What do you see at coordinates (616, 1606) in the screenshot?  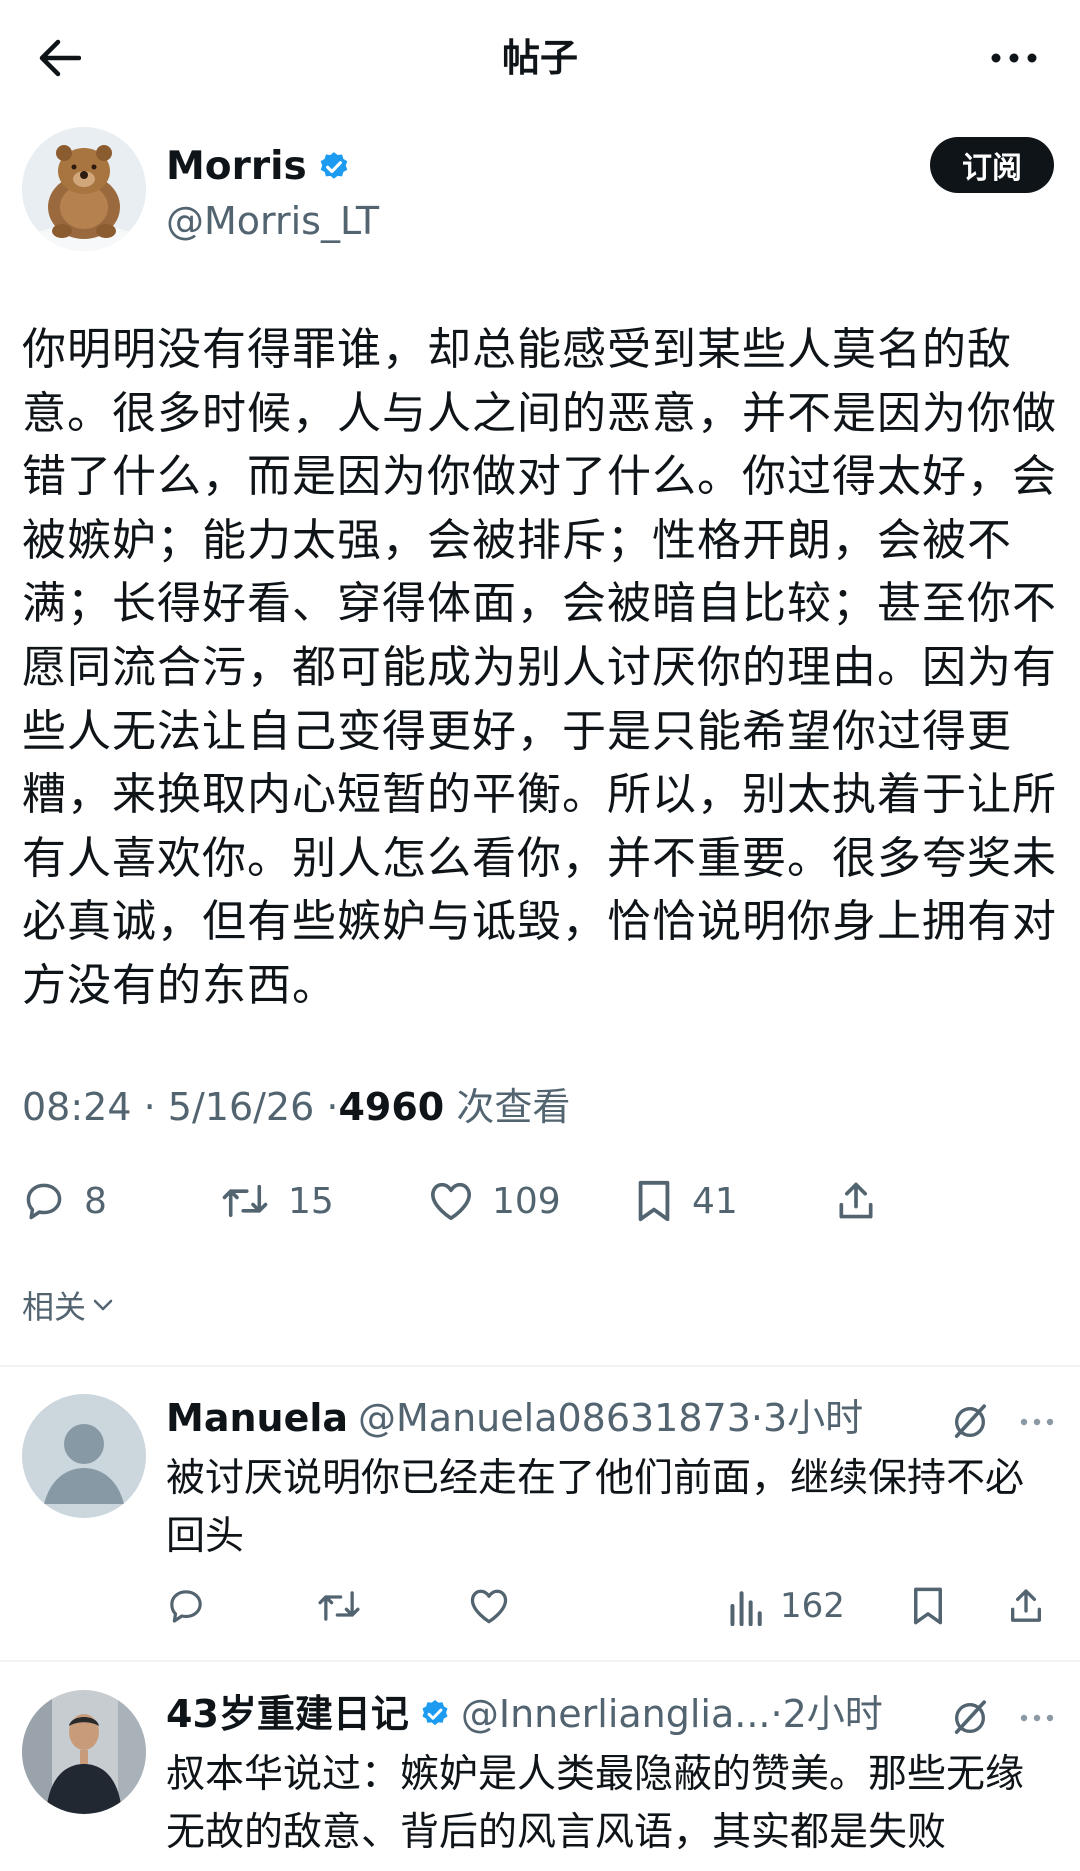 I see `reply-action-bar: 162` at bounding box center [616, 1606].